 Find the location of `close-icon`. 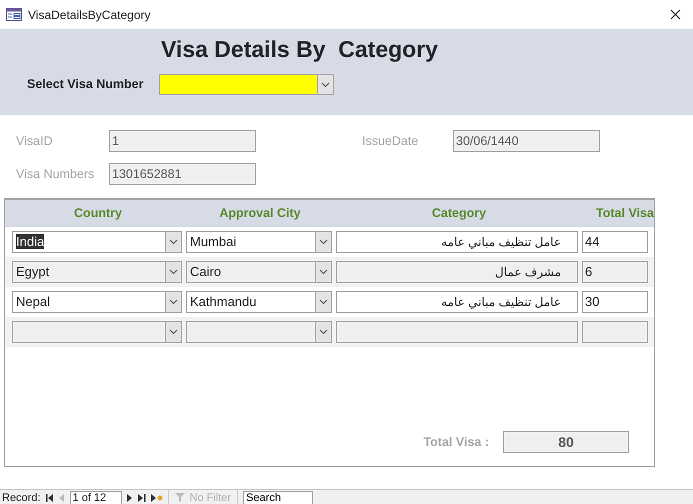

close-icon is located at coordinates (675, 14).